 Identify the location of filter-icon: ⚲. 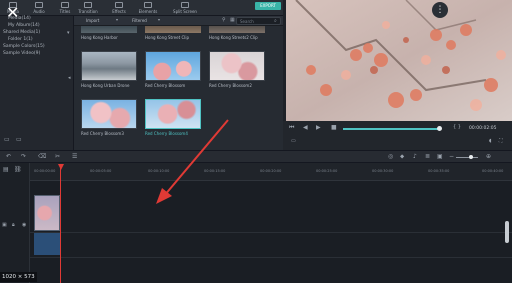
(224, 20).